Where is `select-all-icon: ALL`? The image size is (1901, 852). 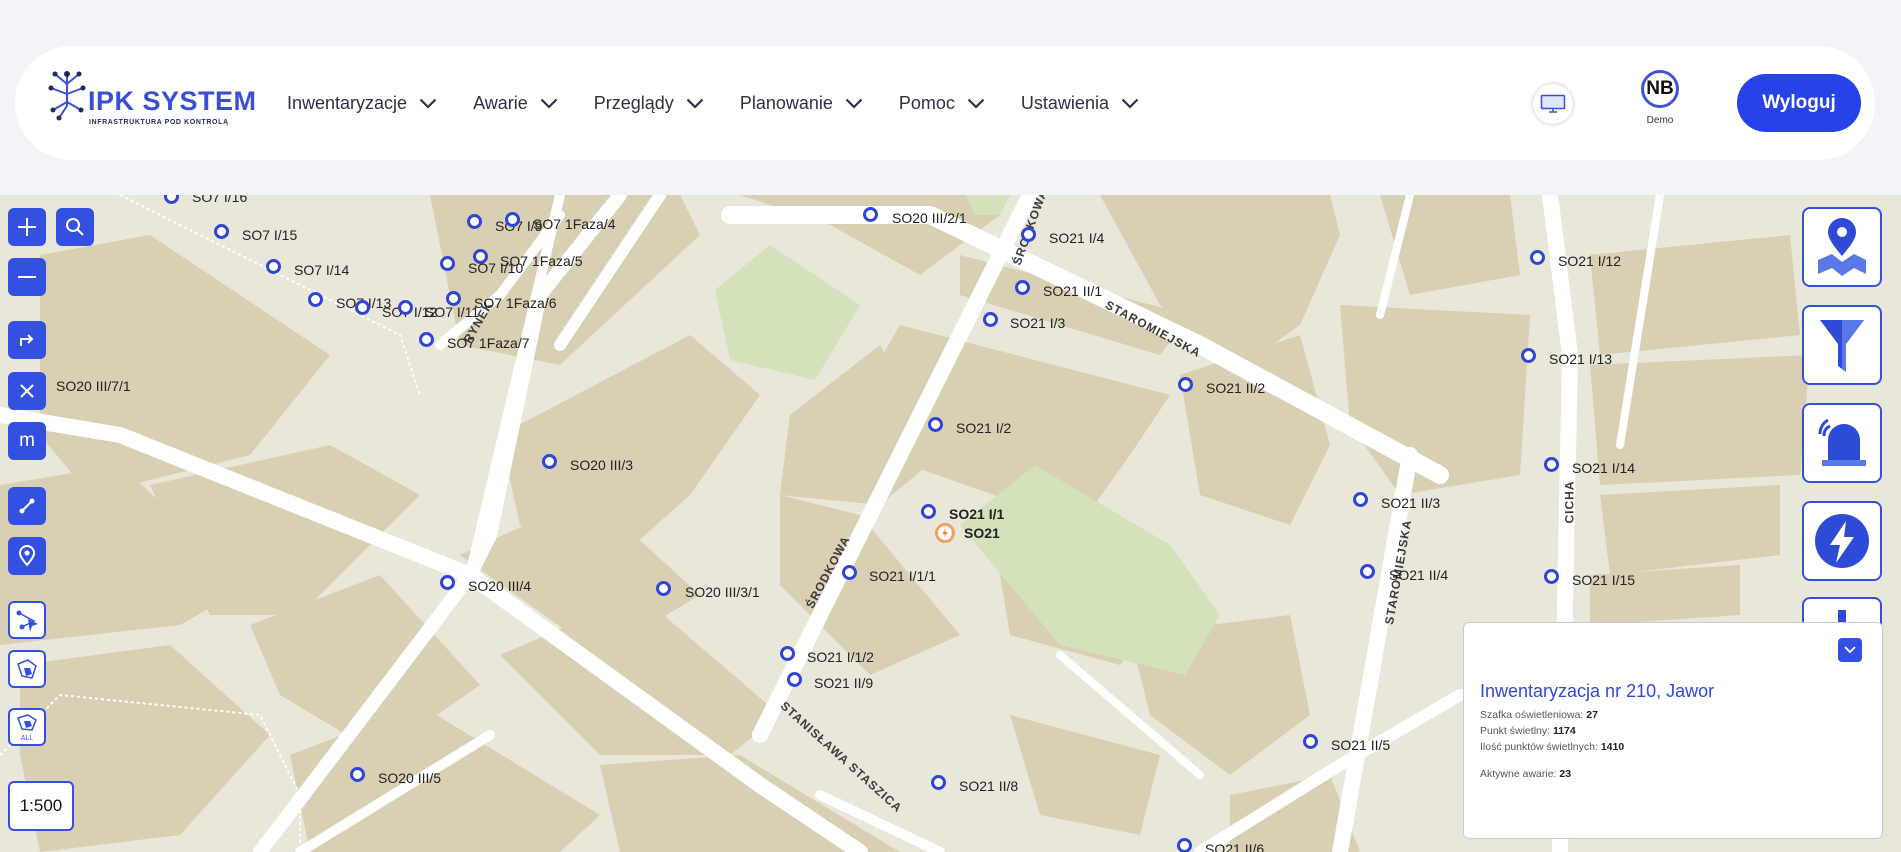
select-all-icon: ALL is located at coordinates (27, 728).